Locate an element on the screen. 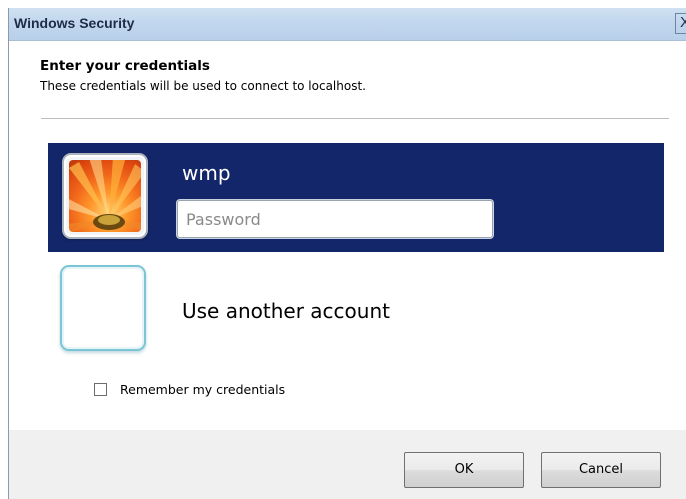  remember-label: Remember my credentials is located at coordinates (202, 389).